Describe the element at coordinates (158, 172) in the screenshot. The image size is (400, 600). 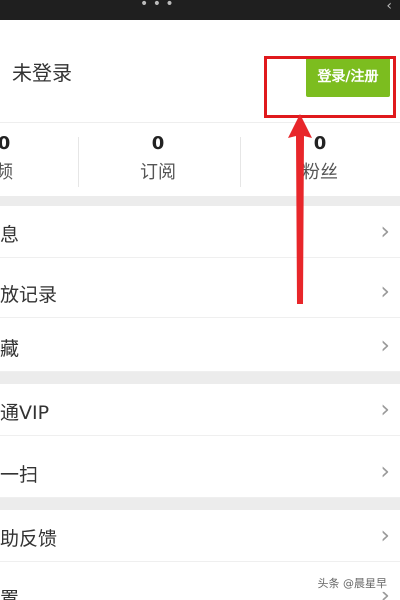
I see `stat-subscriptions-label: 订阅` at that location.